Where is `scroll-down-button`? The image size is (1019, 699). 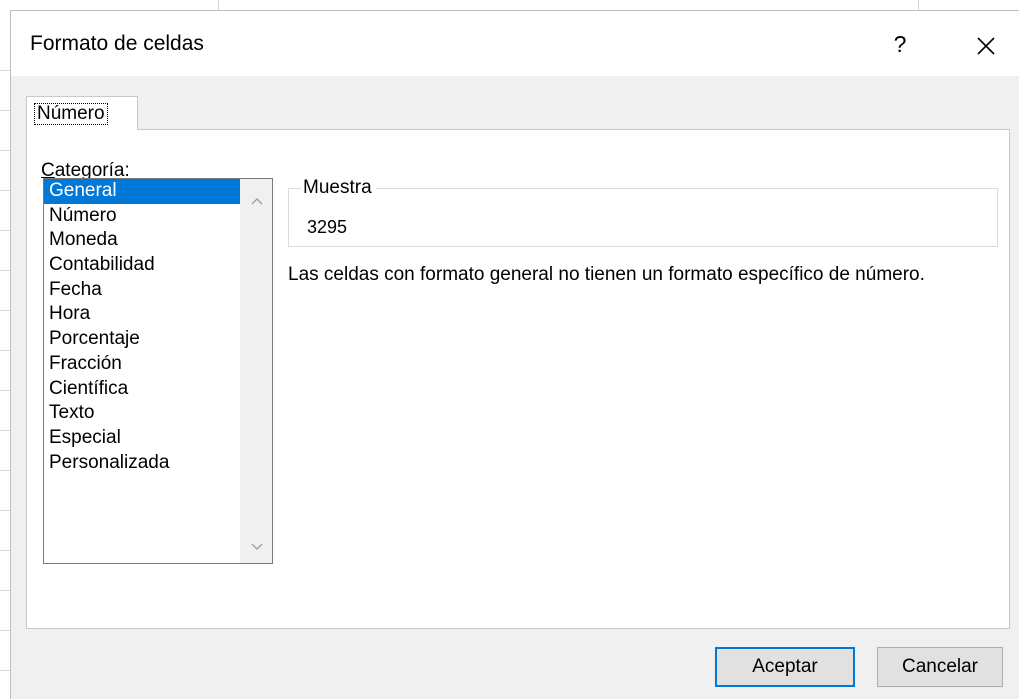 scroll-down-button is located at coordinates (257, 547).